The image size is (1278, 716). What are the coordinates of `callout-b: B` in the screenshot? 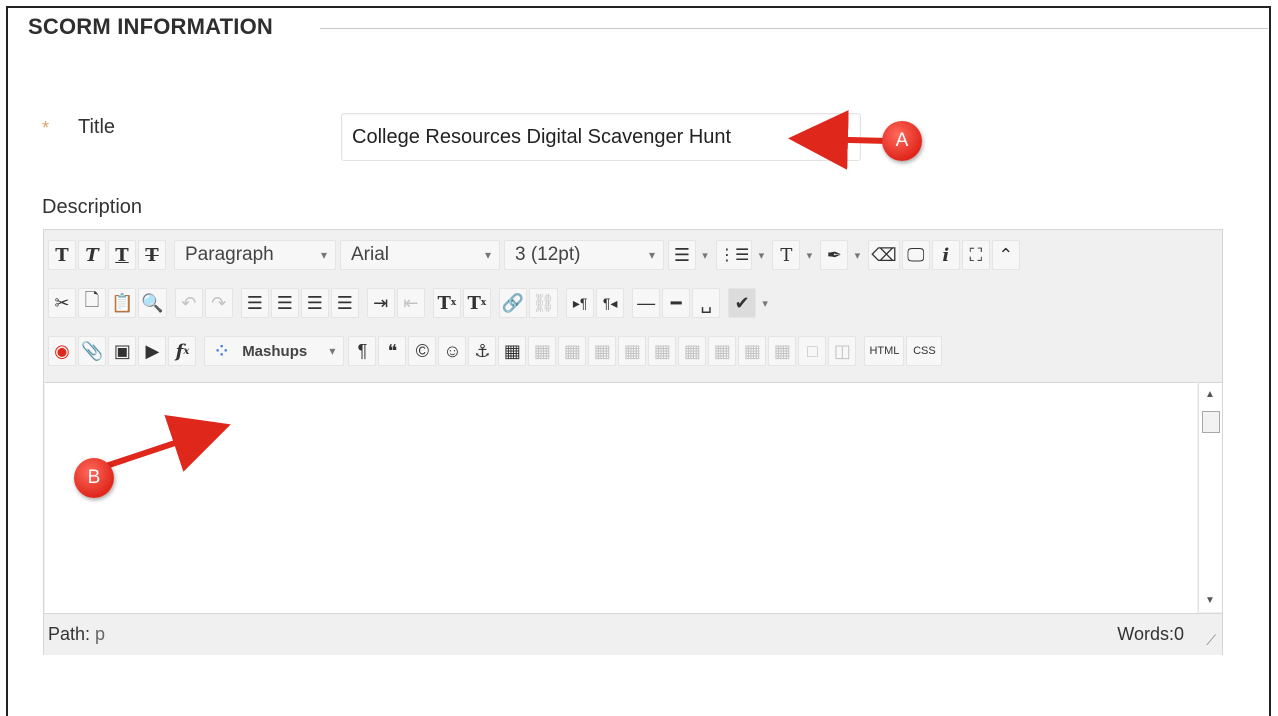 It's located at (94, 478).